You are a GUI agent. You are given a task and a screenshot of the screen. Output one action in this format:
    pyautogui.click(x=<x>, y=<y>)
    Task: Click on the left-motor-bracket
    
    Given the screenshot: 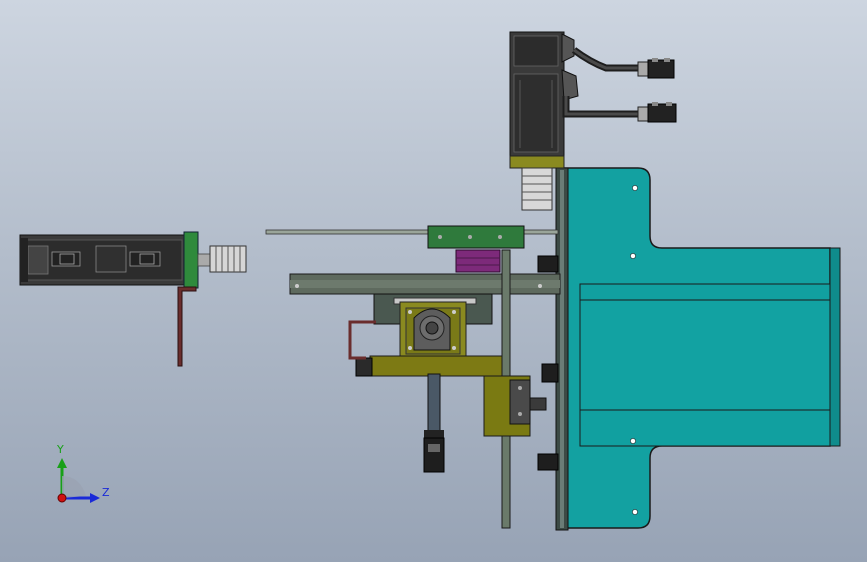 What is the action you would take?
    pyautogui.click(x=187, y=326)
    